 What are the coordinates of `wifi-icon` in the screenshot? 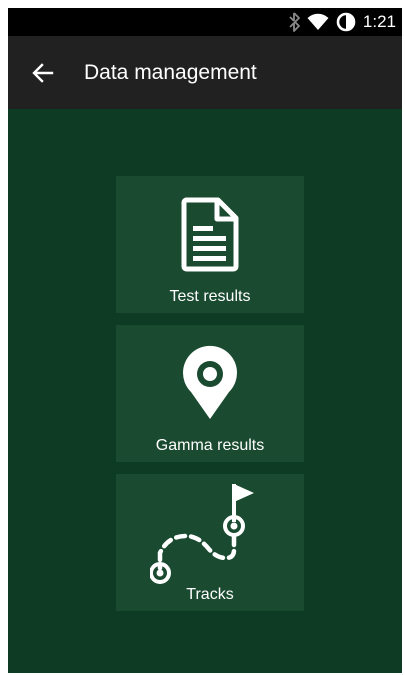 It's located at (318, 22).